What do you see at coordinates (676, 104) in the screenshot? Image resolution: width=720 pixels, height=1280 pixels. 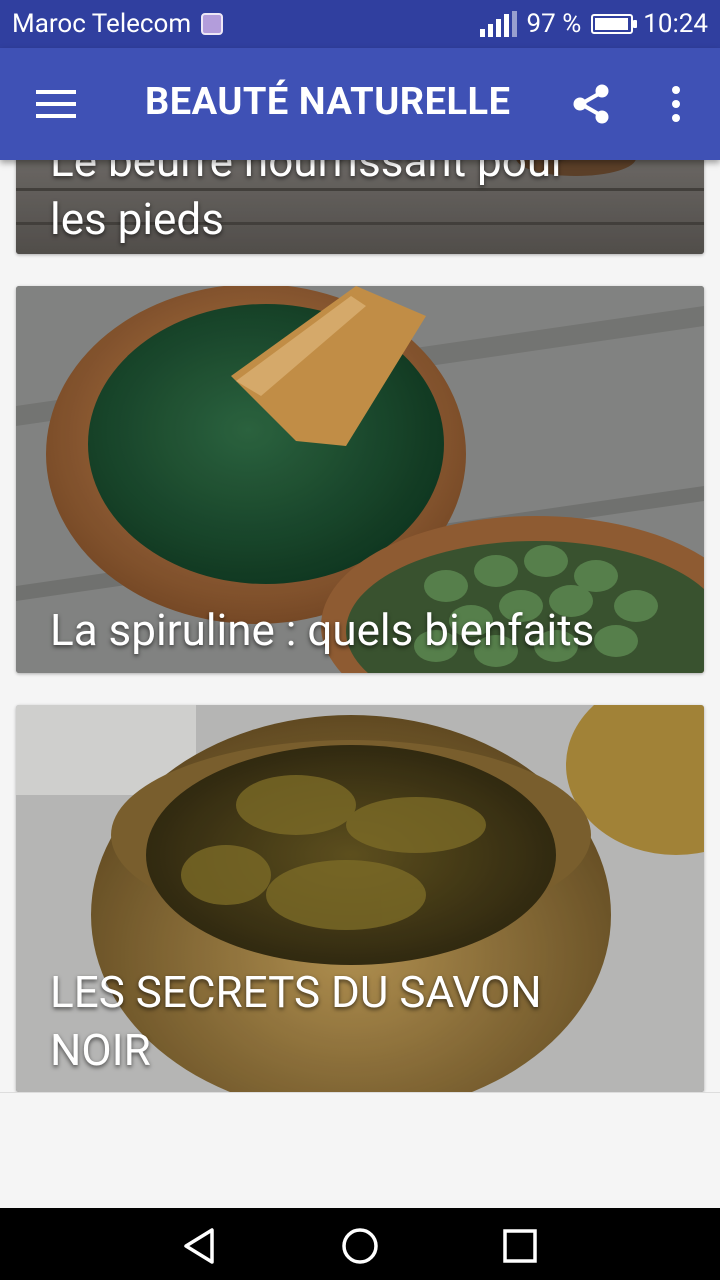 I see `more-vert-icon` at bounding box center [676, 104].